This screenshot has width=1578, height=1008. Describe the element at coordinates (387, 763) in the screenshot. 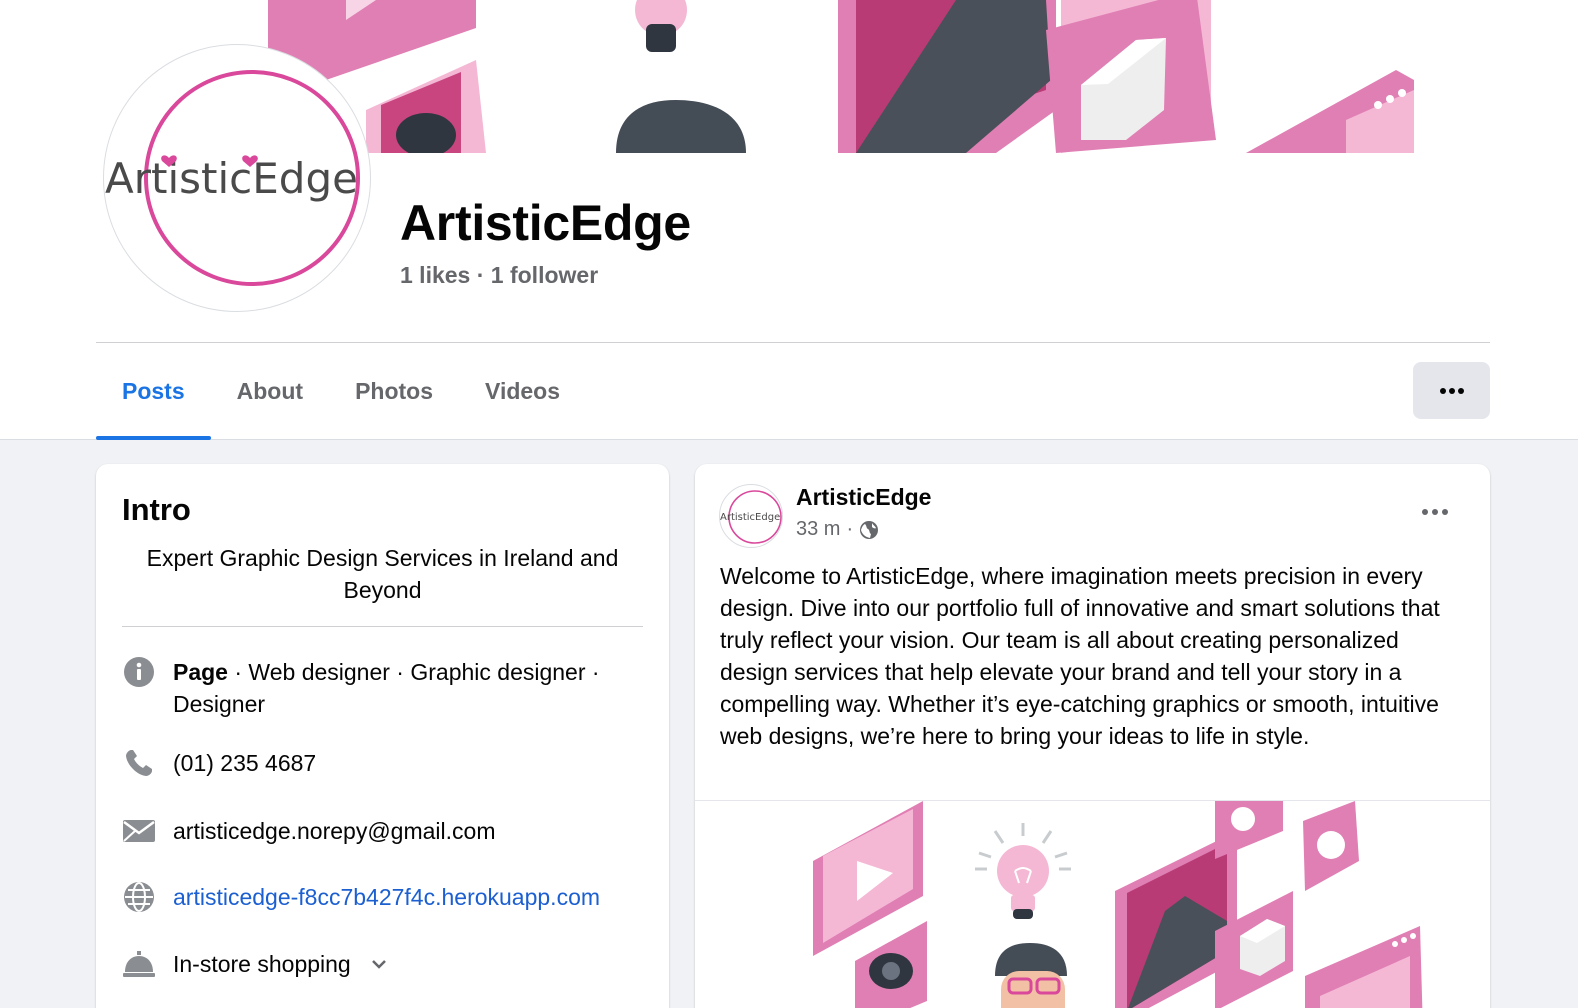

I see `intro-phone-row: (01) 235 4687` at that location.